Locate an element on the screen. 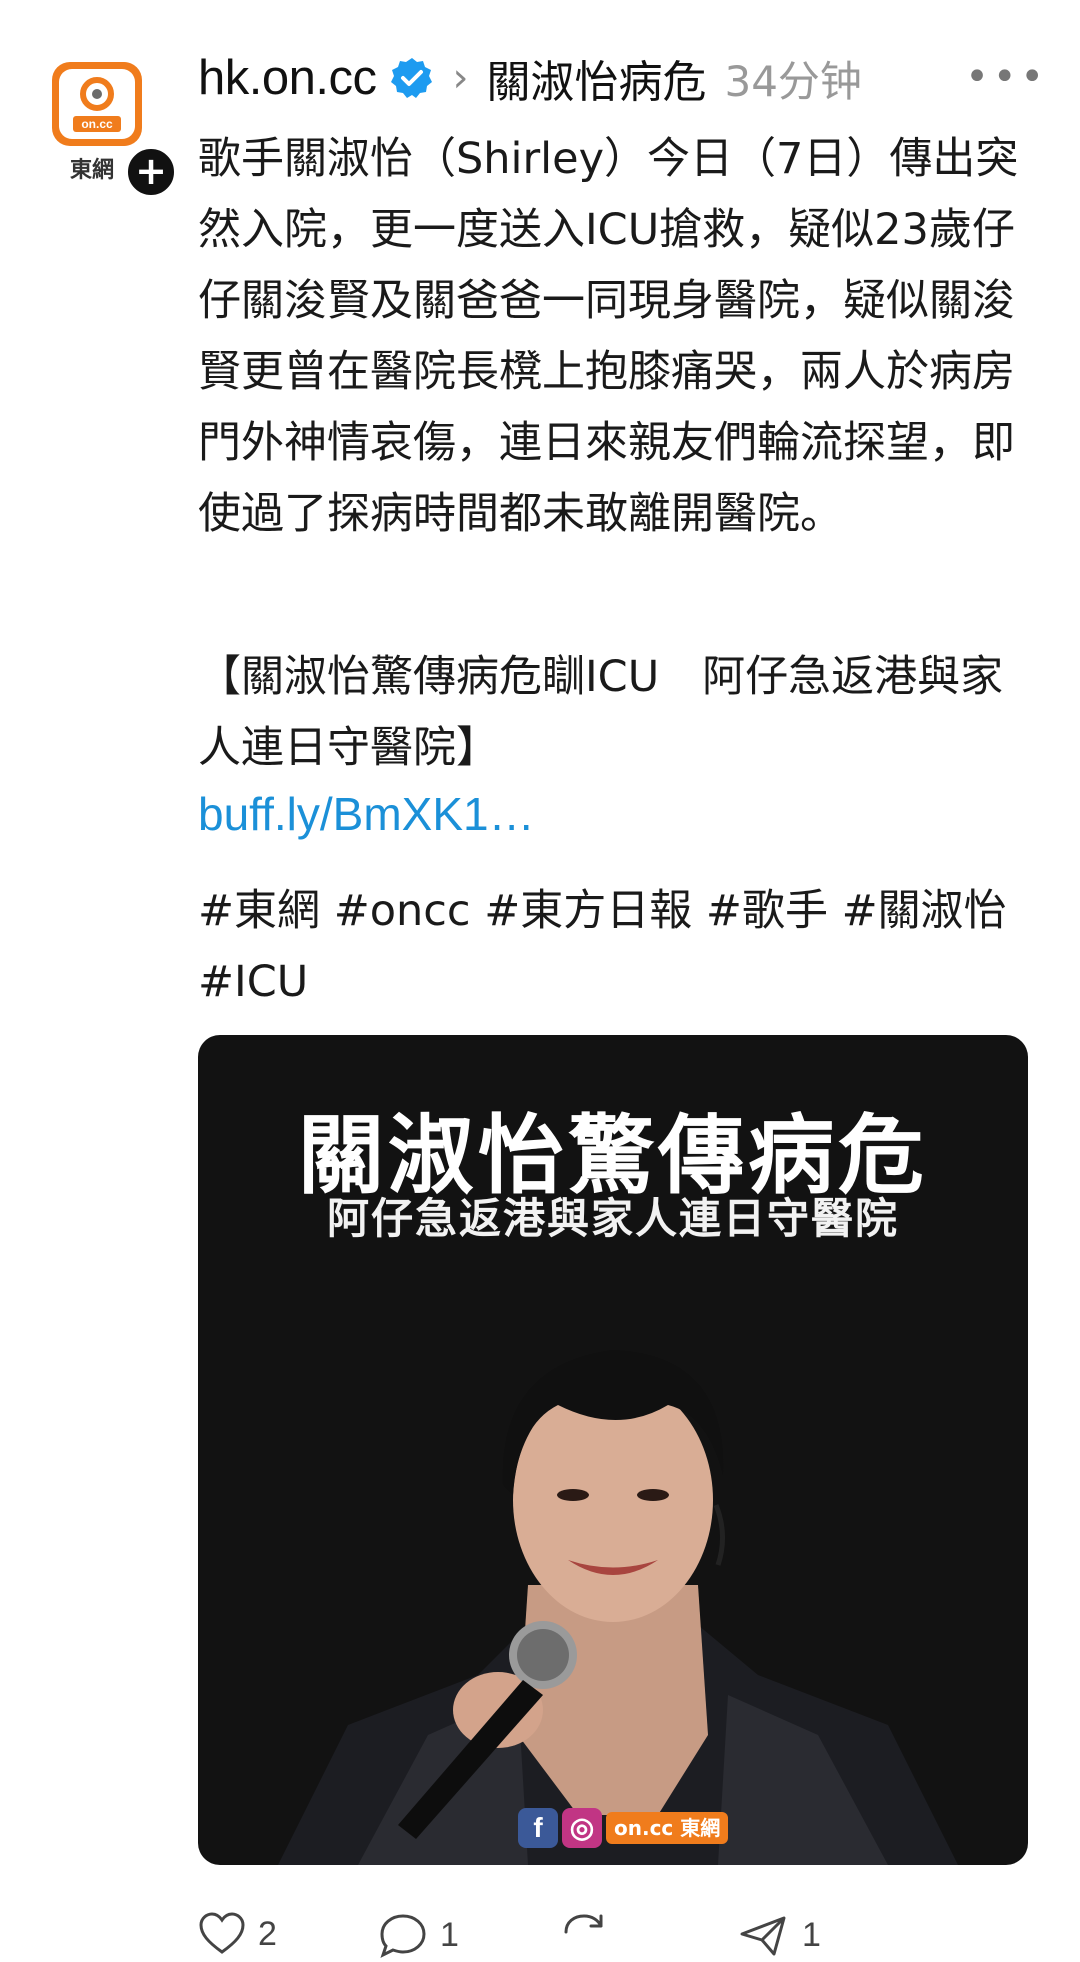 Image resolution: width=1080 pixels, height=1962 pixels. image-subtitle: 阿仔急返港與家人連日守醫院 is located at coordinates (612, 1218).